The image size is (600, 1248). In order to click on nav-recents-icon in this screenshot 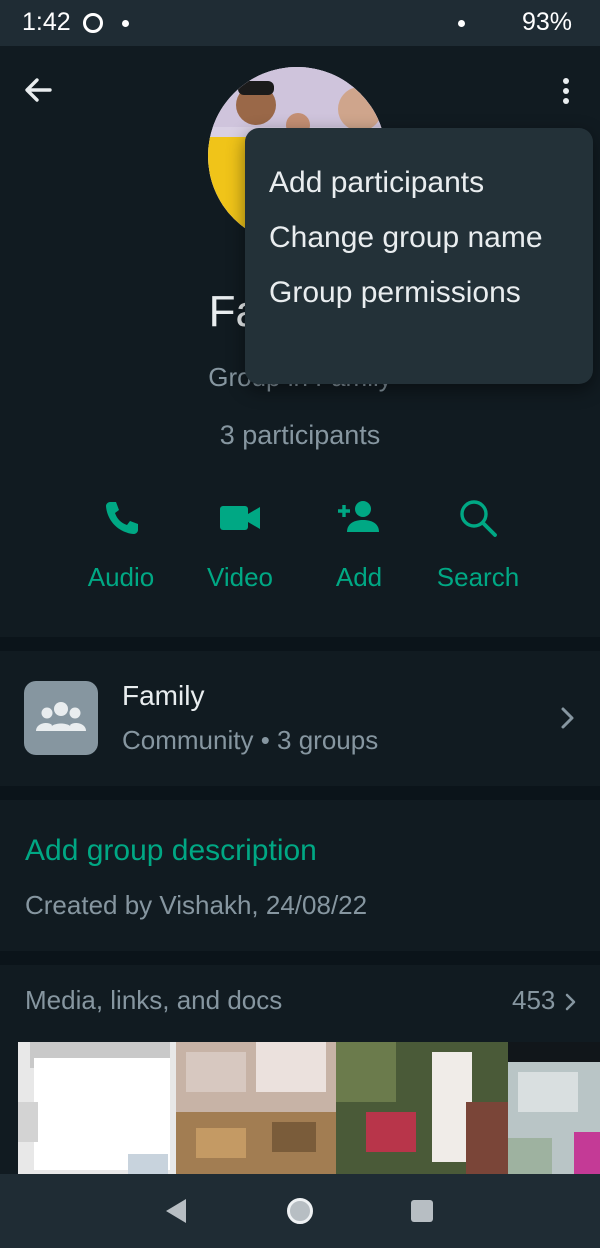, I will do `click(422, 1211)`.